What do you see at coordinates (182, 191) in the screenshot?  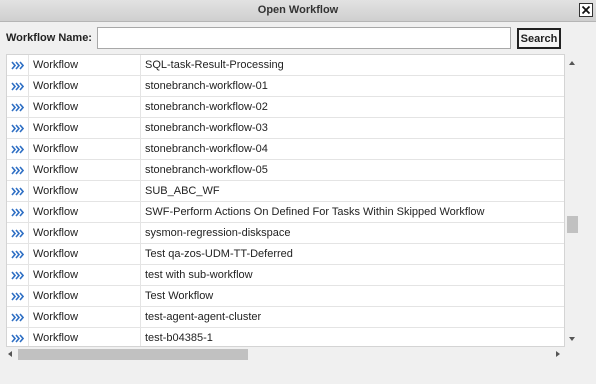 I see `row-workflow-name: SUB_ABC_WF` at bounding box center [182, 191].